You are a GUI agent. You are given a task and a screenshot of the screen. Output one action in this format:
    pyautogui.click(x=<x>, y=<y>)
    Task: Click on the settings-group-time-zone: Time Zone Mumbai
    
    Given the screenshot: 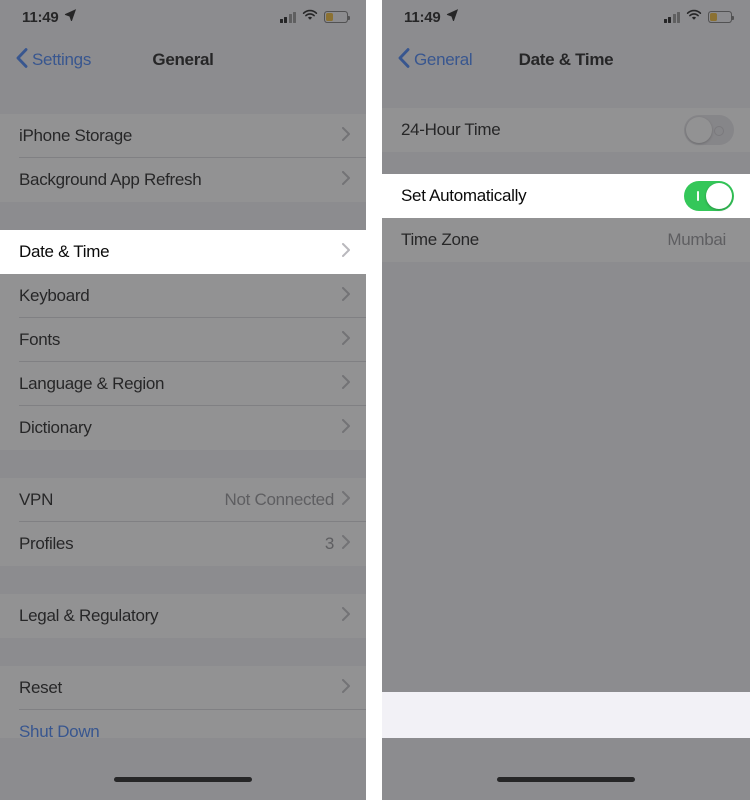 What is the action you would take?
    pyautogui.click(x=566, y=240)
    